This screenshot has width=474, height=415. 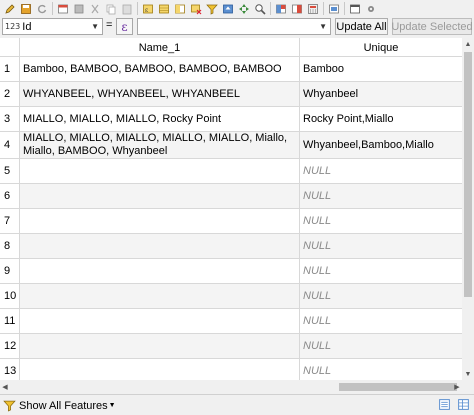 What do you see at coordinates (280, 8) in the screenshot?
I see `new-field-icon` at bounding box center [280, 8].